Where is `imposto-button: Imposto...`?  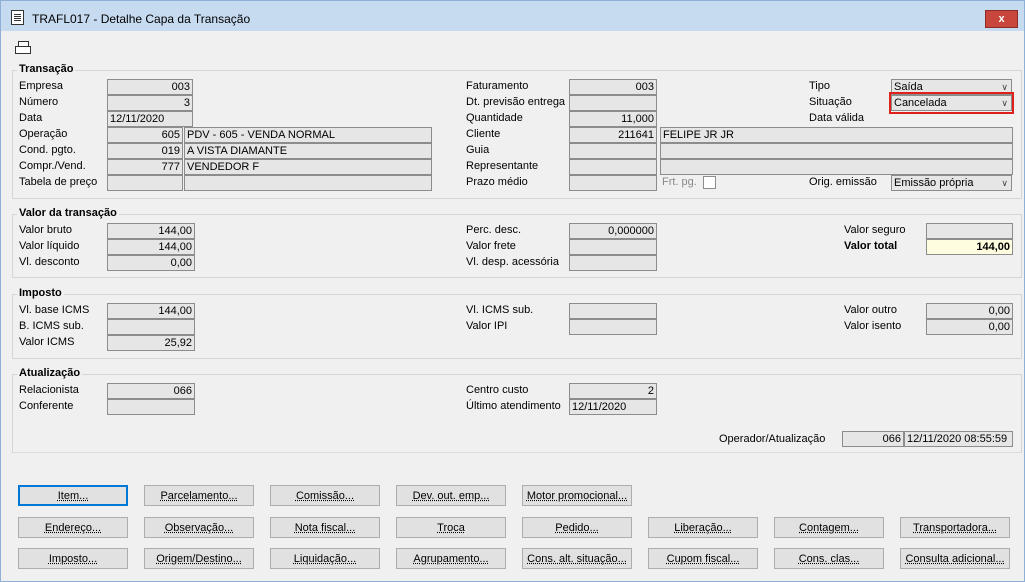
imposto-button: Imposto... is located at coordinates (73, 558).